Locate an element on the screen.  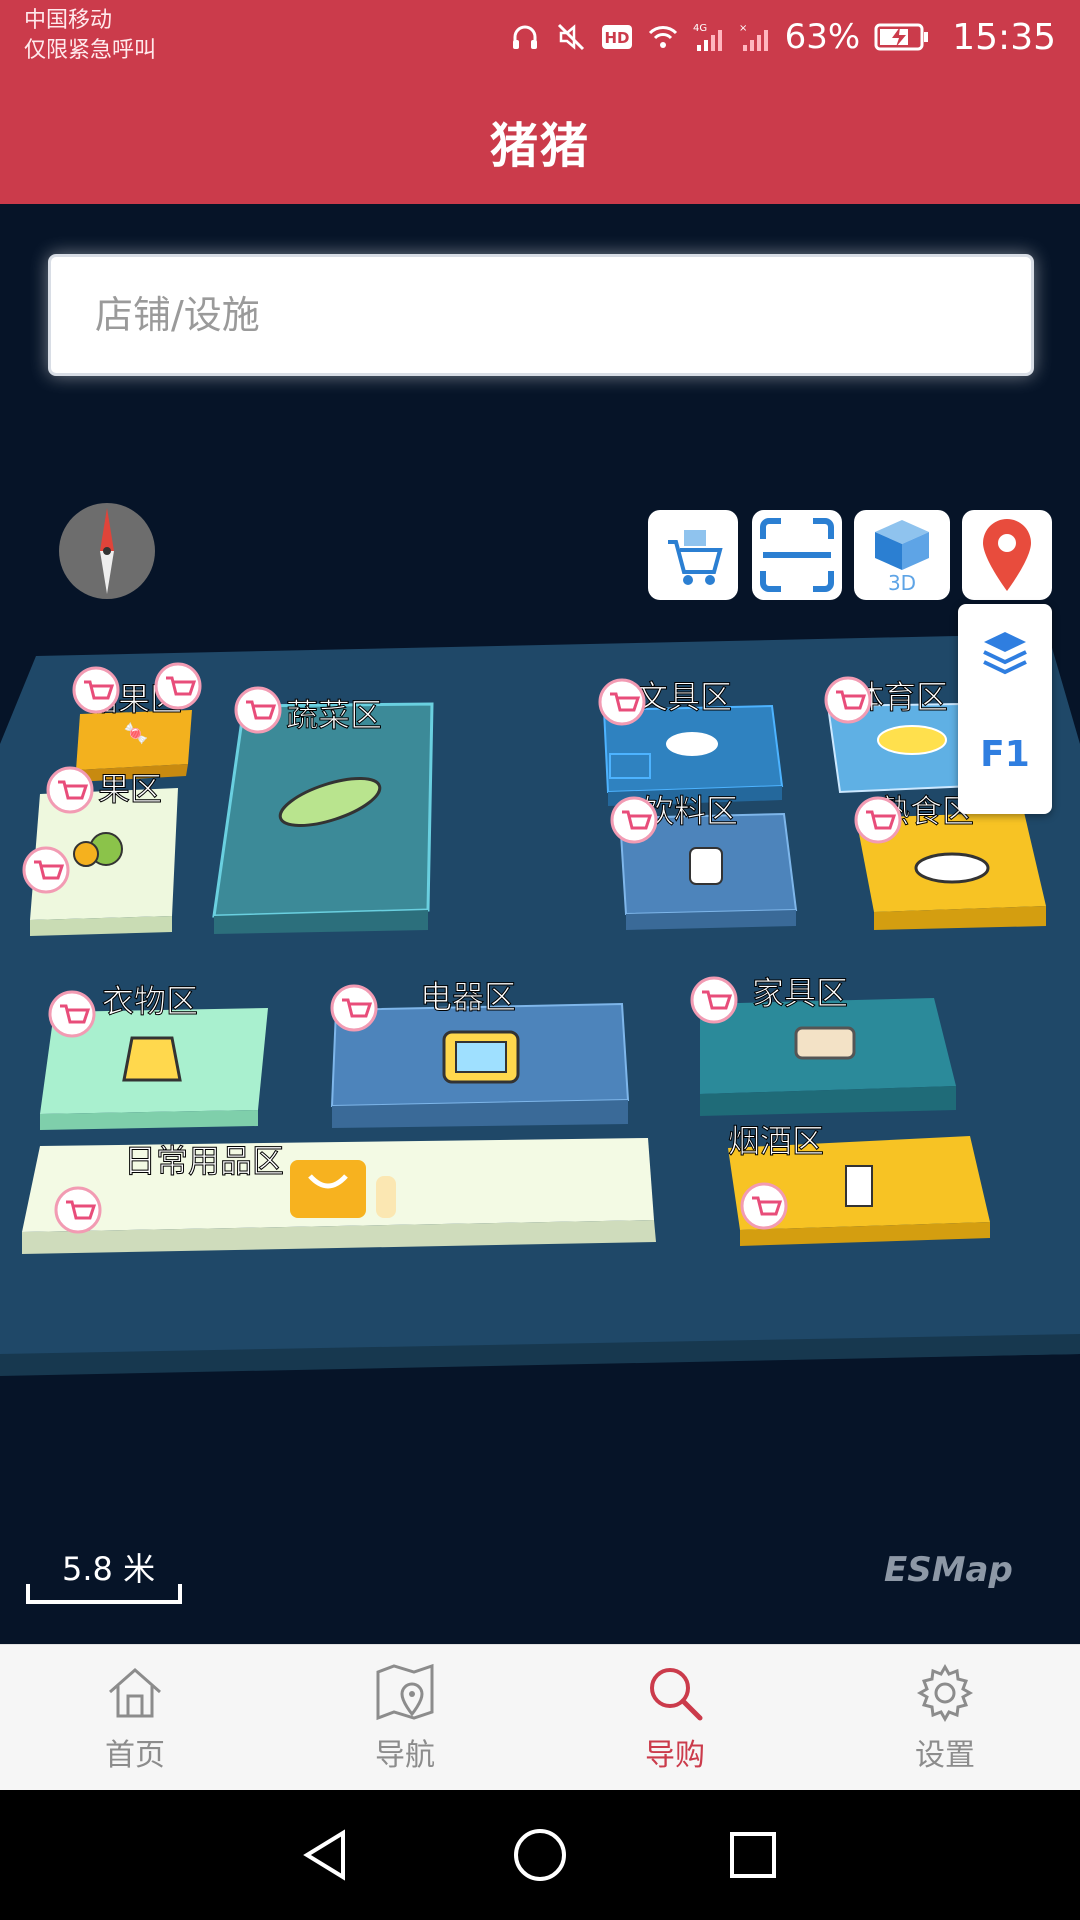
battery-charging-icon is located at coordinates (901, 37).